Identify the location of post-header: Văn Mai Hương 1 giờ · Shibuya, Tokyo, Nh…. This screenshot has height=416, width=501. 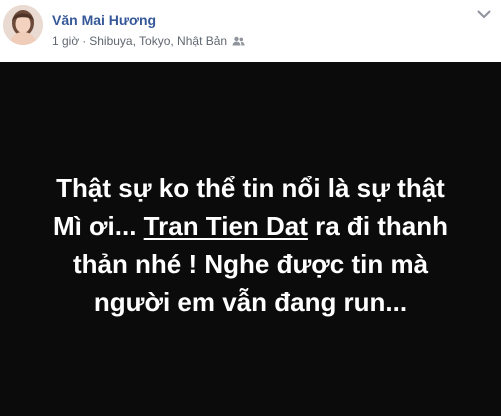
(250, 31).